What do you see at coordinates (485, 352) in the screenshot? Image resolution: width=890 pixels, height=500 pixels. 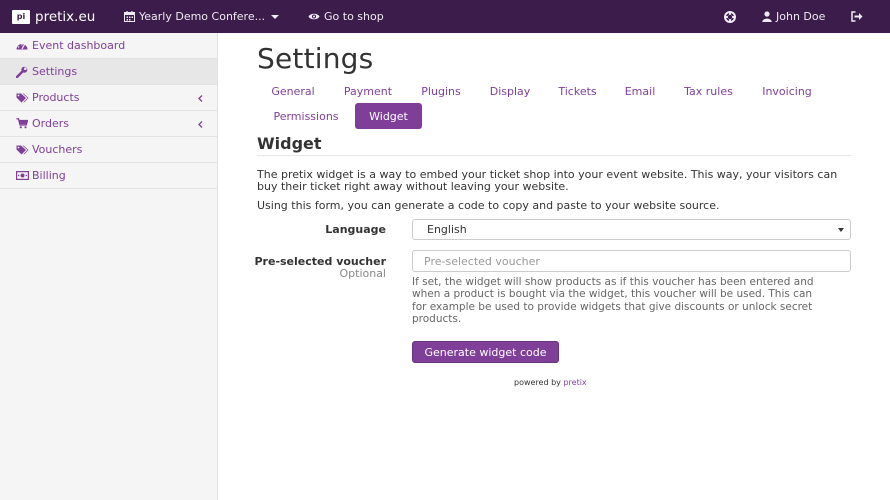 I see `generate-widget-code-button: Generate widget code` at bounding box center [485, 352].